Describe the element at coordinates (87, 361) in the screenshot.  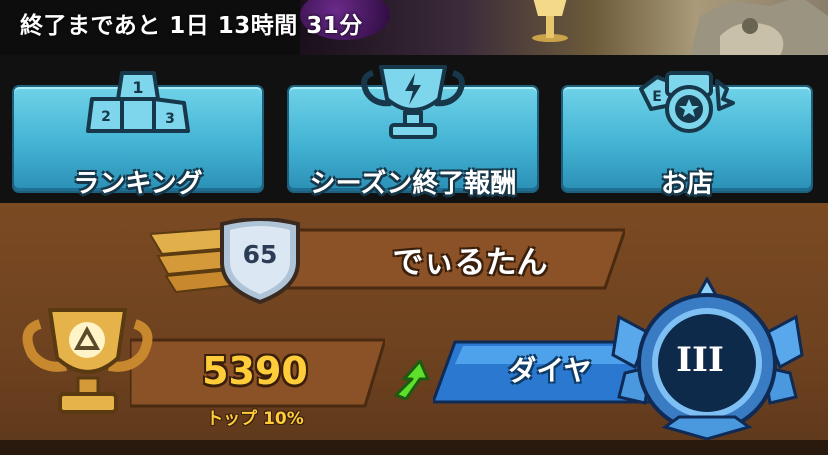
I see `gold-trophy-icon` at that location.